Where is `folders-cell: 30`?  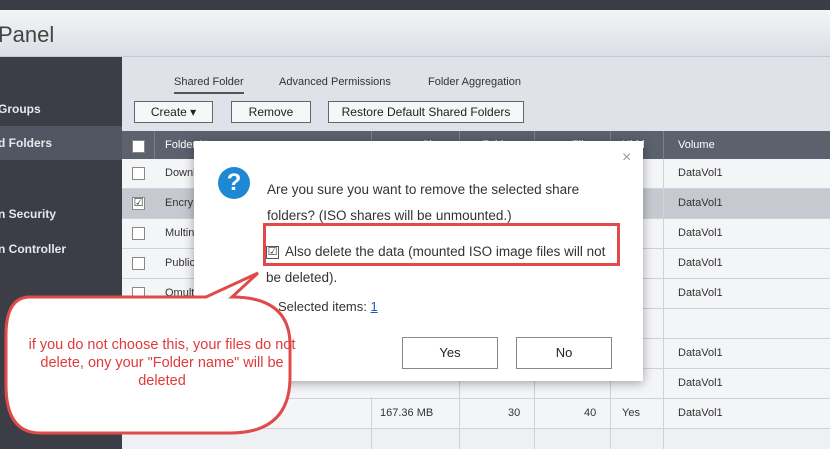
folders-cell: 30 is located at coordinates (514, 413).